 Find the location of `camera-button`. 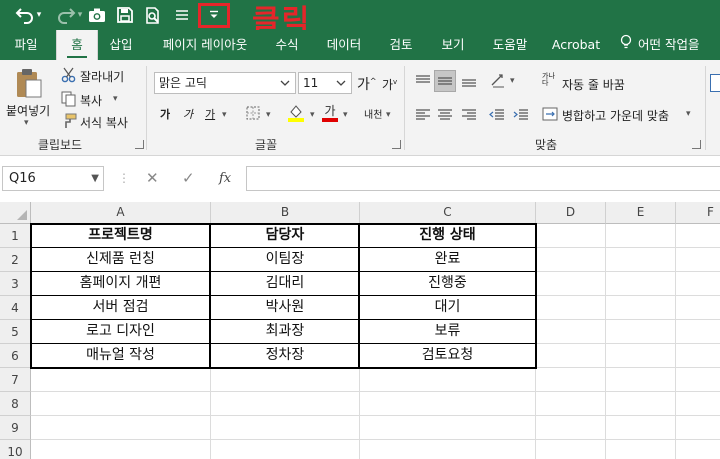

camera-button is located at coordinates (97, 15).